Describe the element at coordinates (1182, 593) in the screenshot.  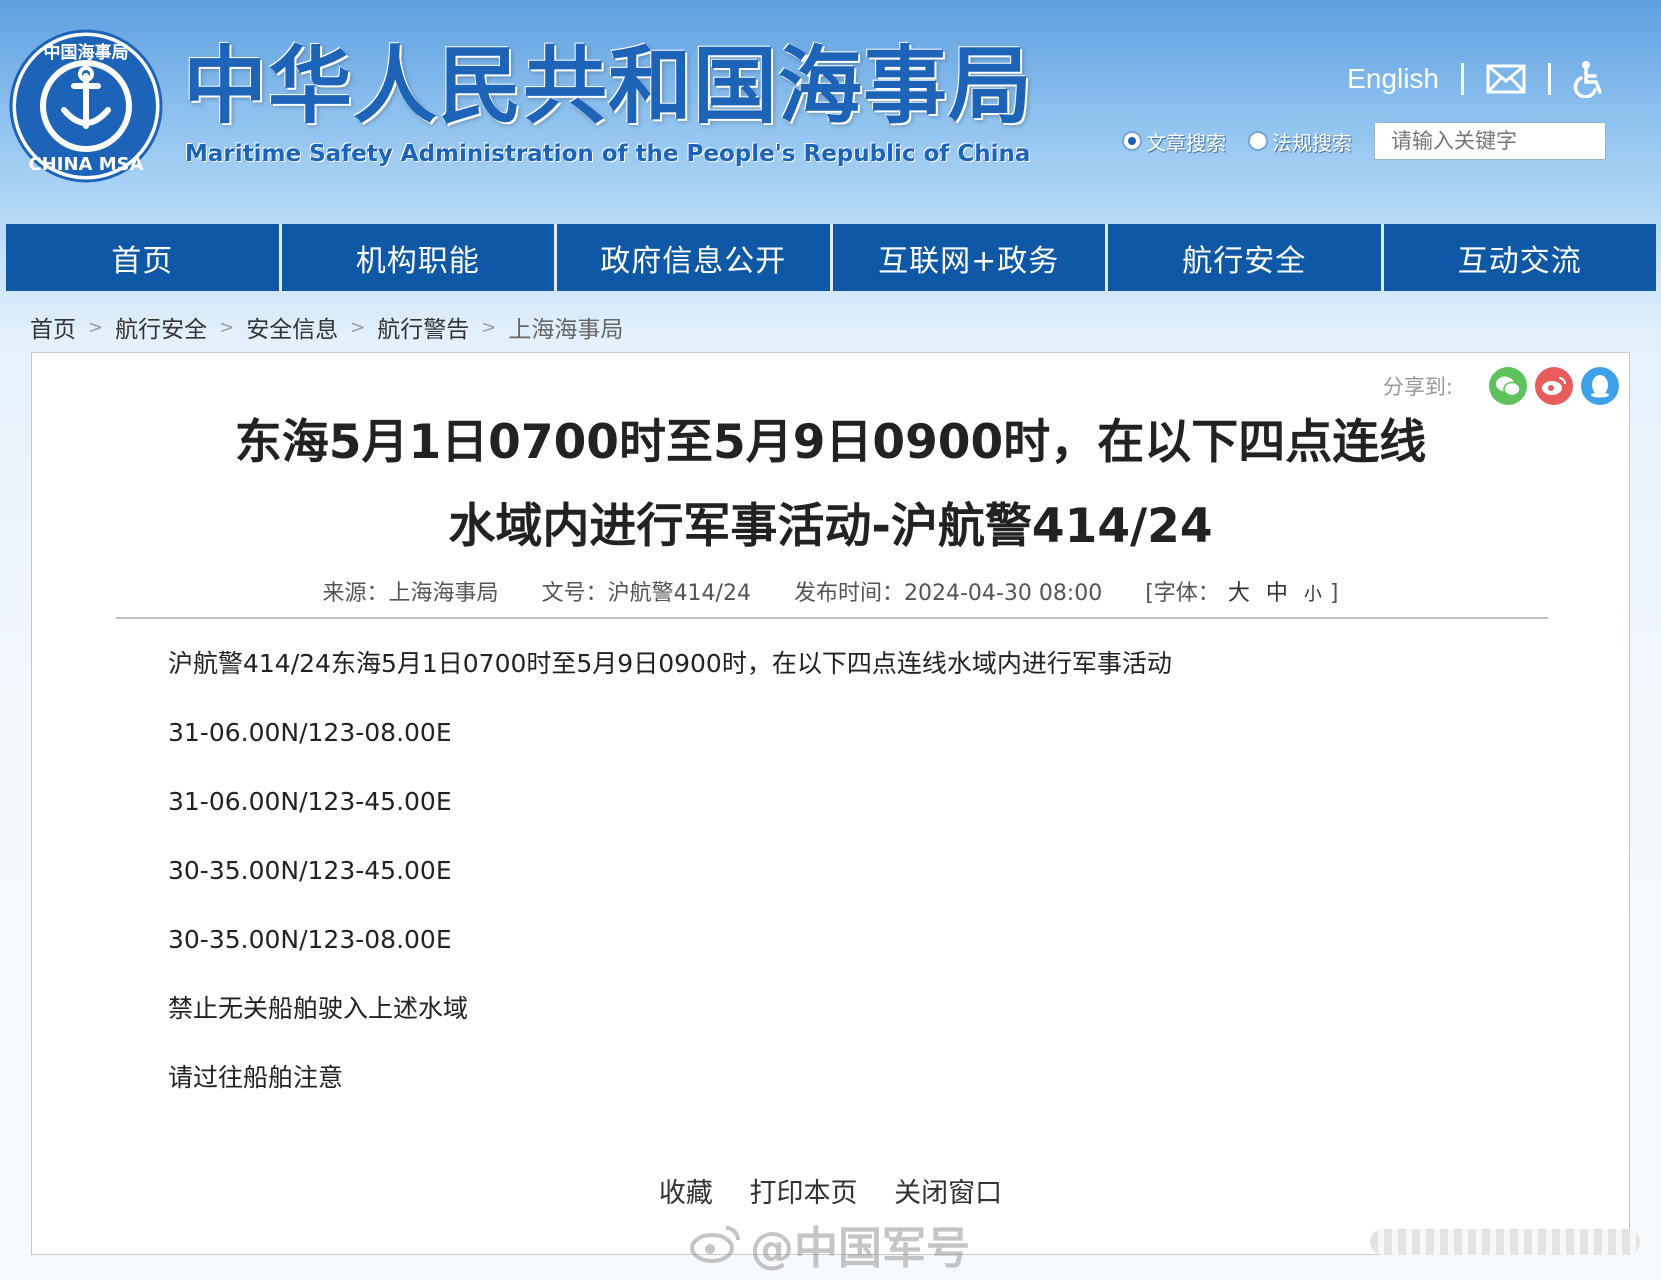
I see `font-size-label: [字体：` at that location.